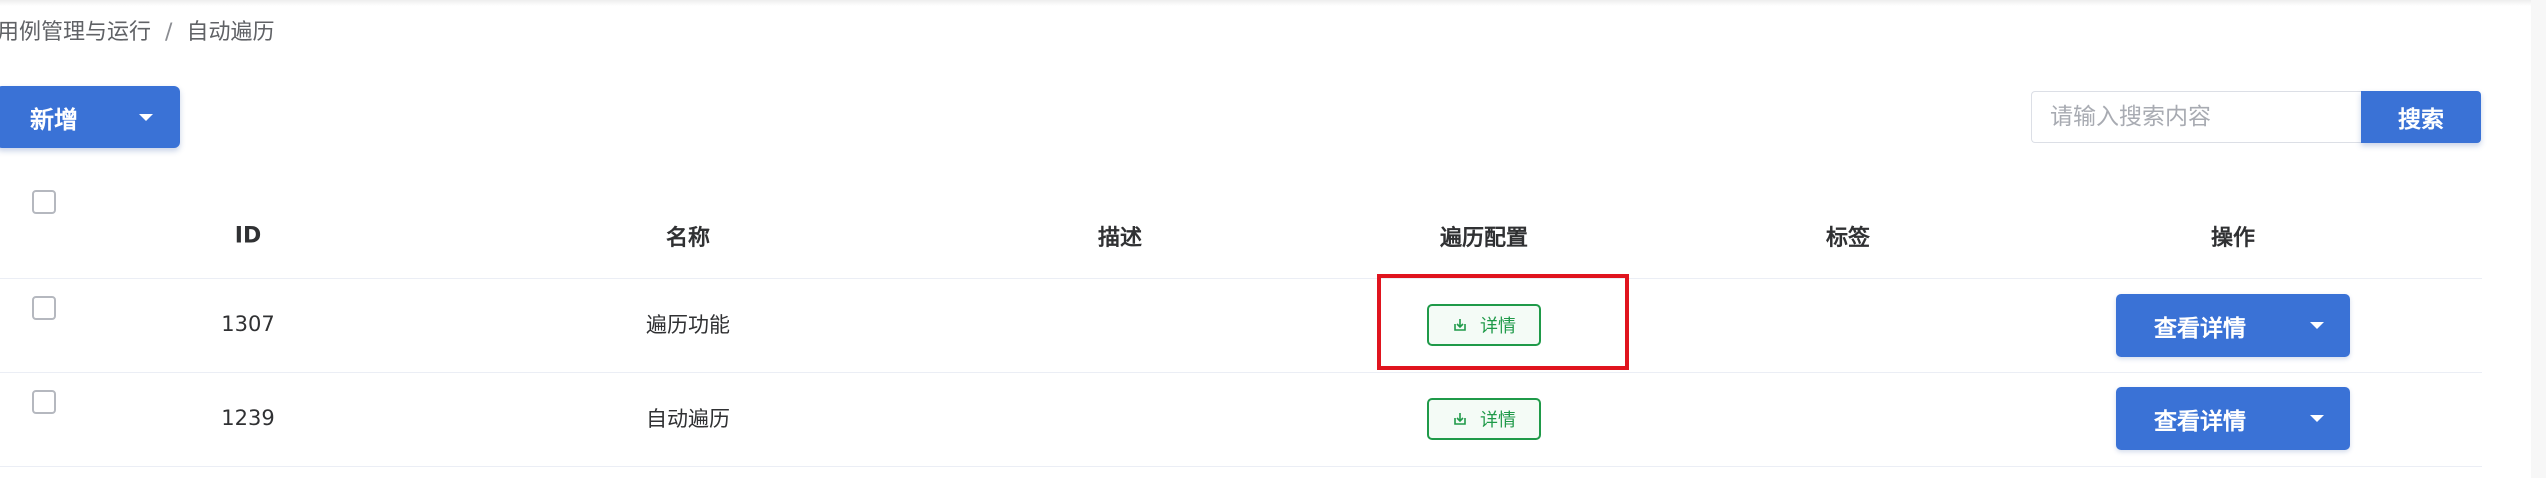 The image size is (2546, 478). Describe the element at coordinates (688, 419) in the screenshot. I see `row-name: 自动遍历` at that location.